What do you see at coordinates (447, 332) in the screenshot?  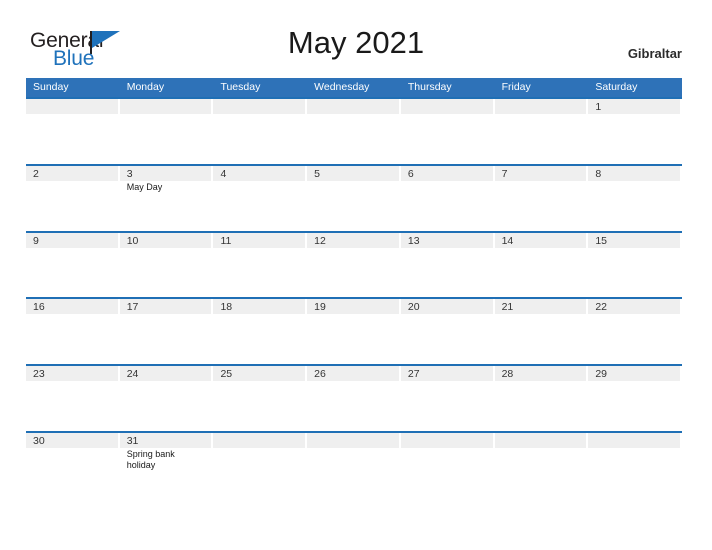 I see `day-cell: 20` at bounding box center [447, 332].